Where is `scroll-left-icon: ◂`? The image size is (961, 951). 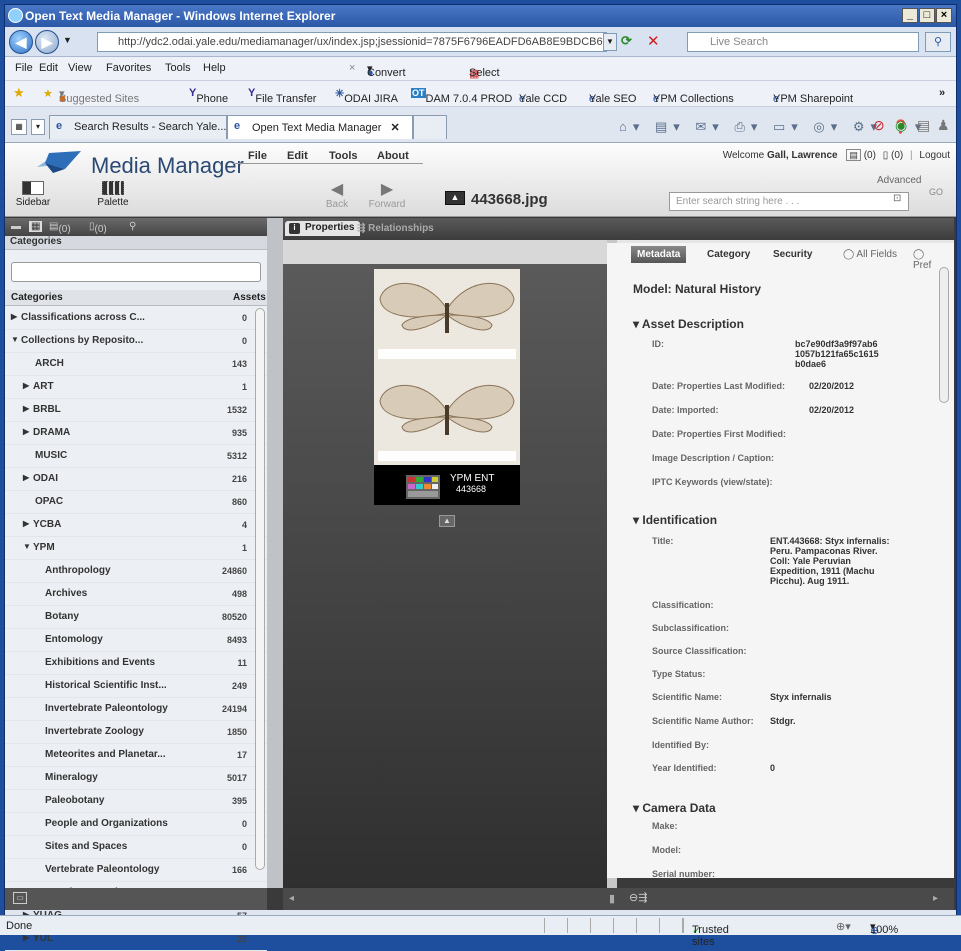 scroll-left-icon: ◂ is located at coordinates (291, 898).